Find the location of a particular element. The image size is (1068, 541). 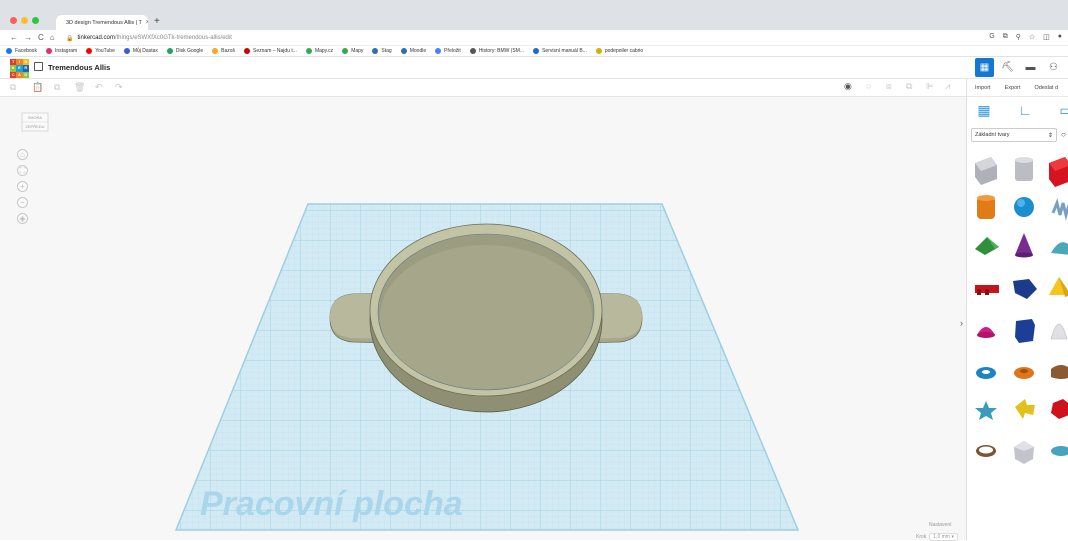

shape-torus is located at coordinates (986, 373).